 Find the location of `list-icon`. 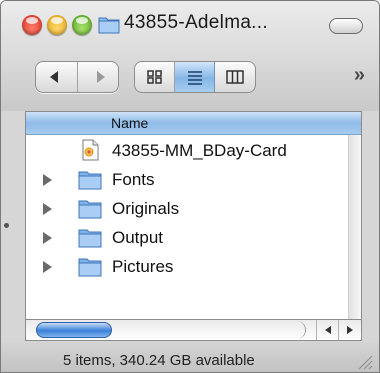

list-icon is located at coordinates (195, 78).